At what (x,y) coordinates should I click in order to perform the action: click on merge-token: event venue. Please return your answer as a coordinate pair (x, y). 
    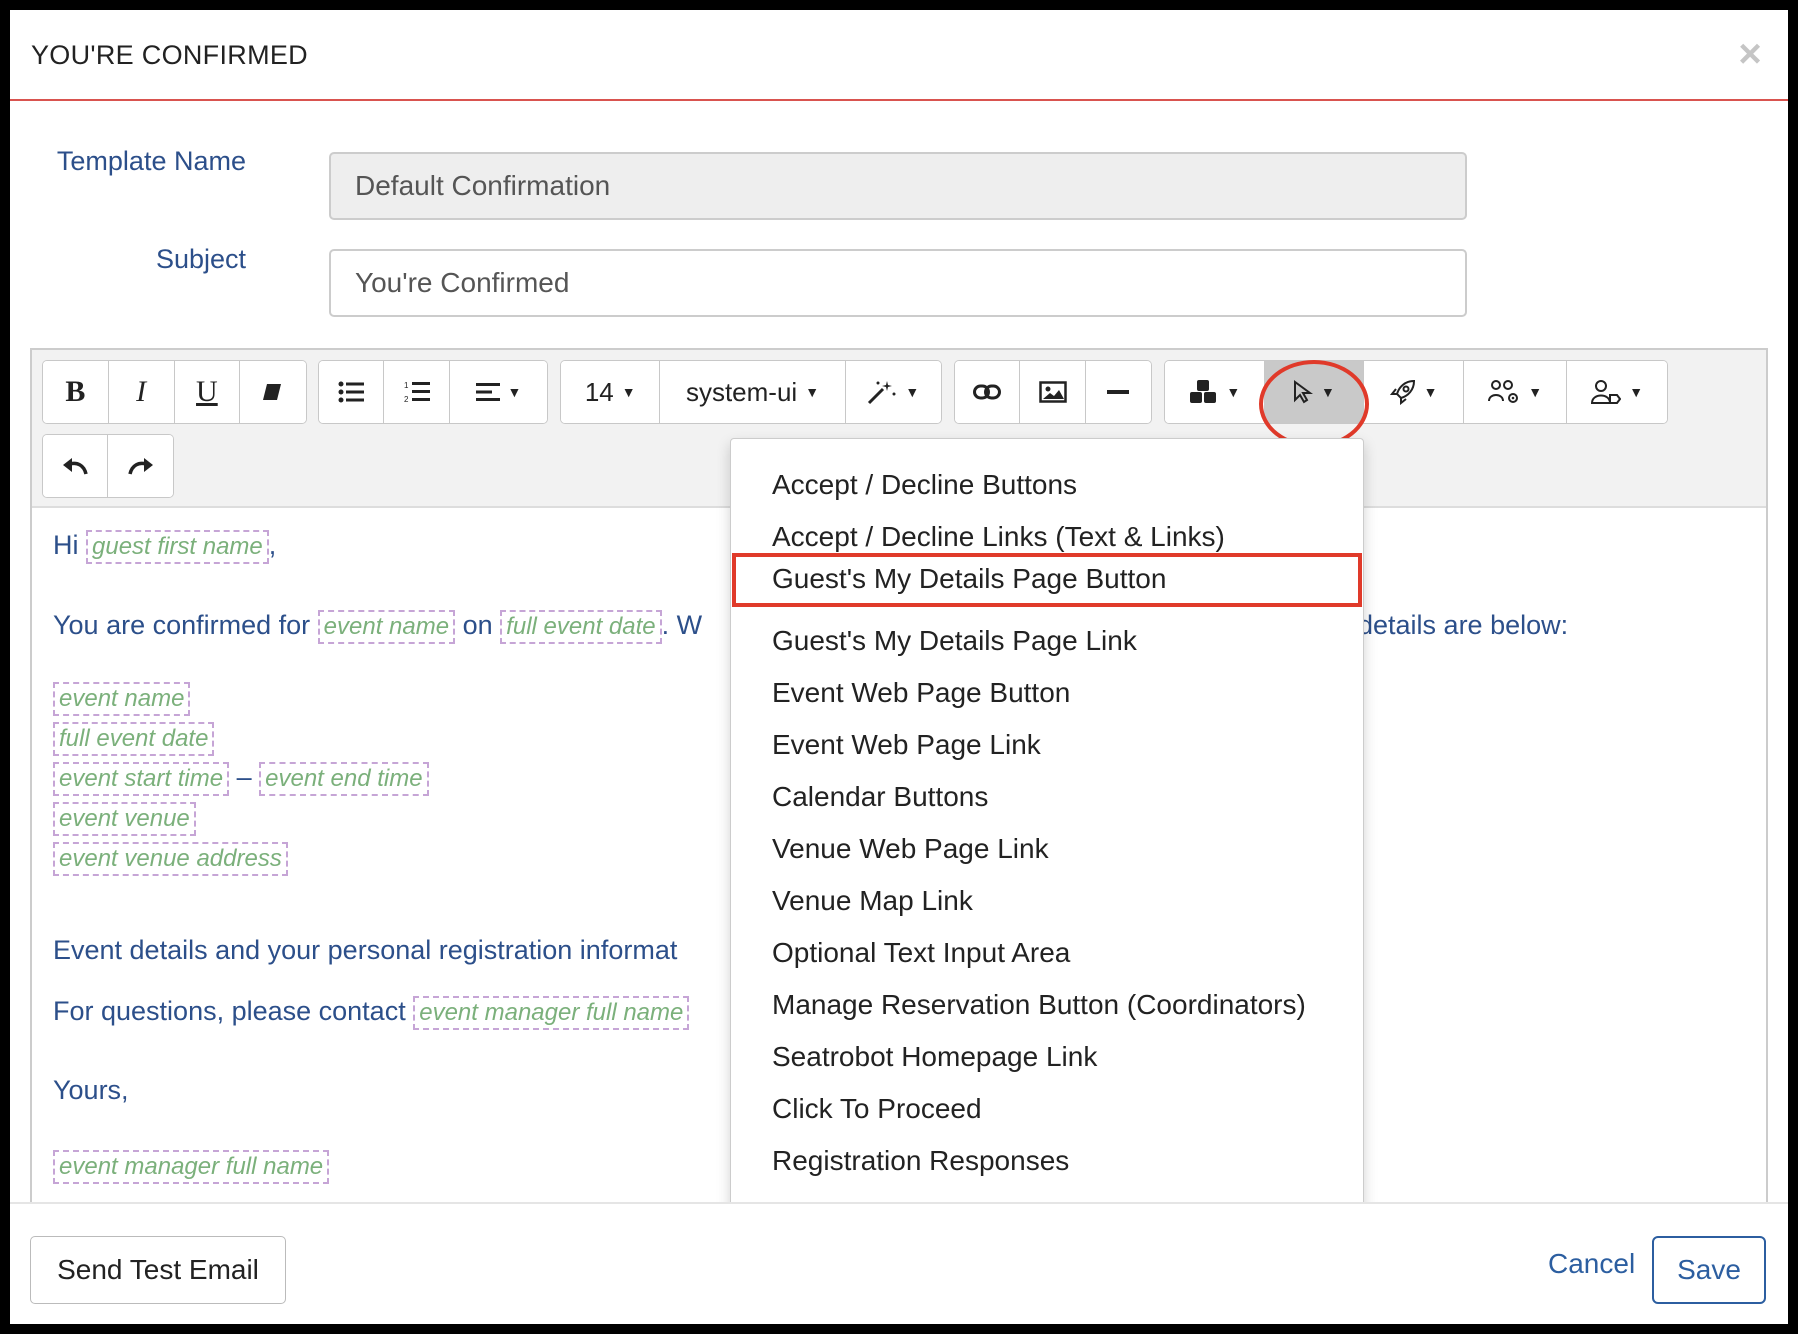
    Looking at the image, I should click on (124, 819).